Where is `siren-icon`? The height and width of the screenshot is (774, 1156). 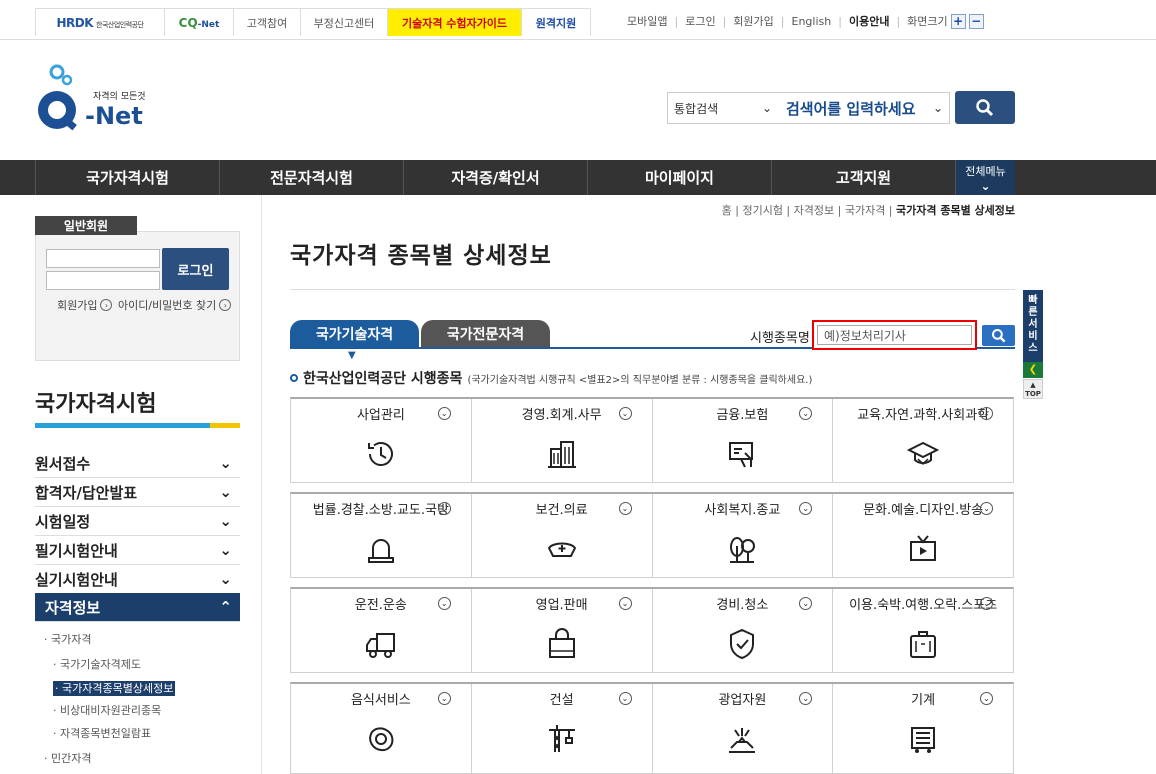 siren-icon is located at coordinates (380, 551).